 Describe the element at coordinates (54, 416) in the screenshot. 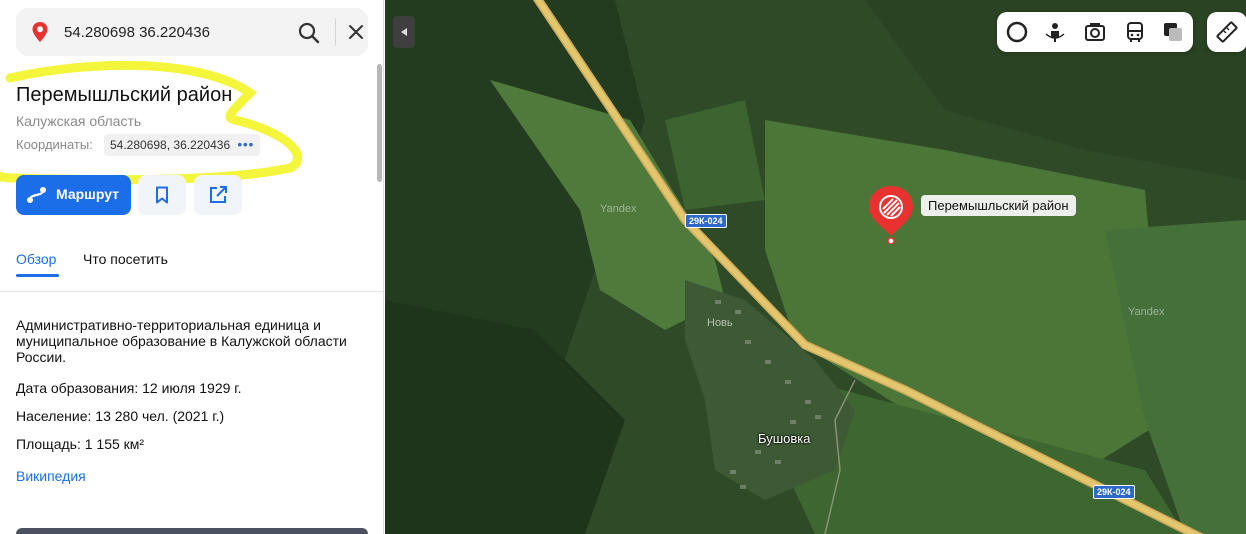

I see `fact-key: Население:` at that location.